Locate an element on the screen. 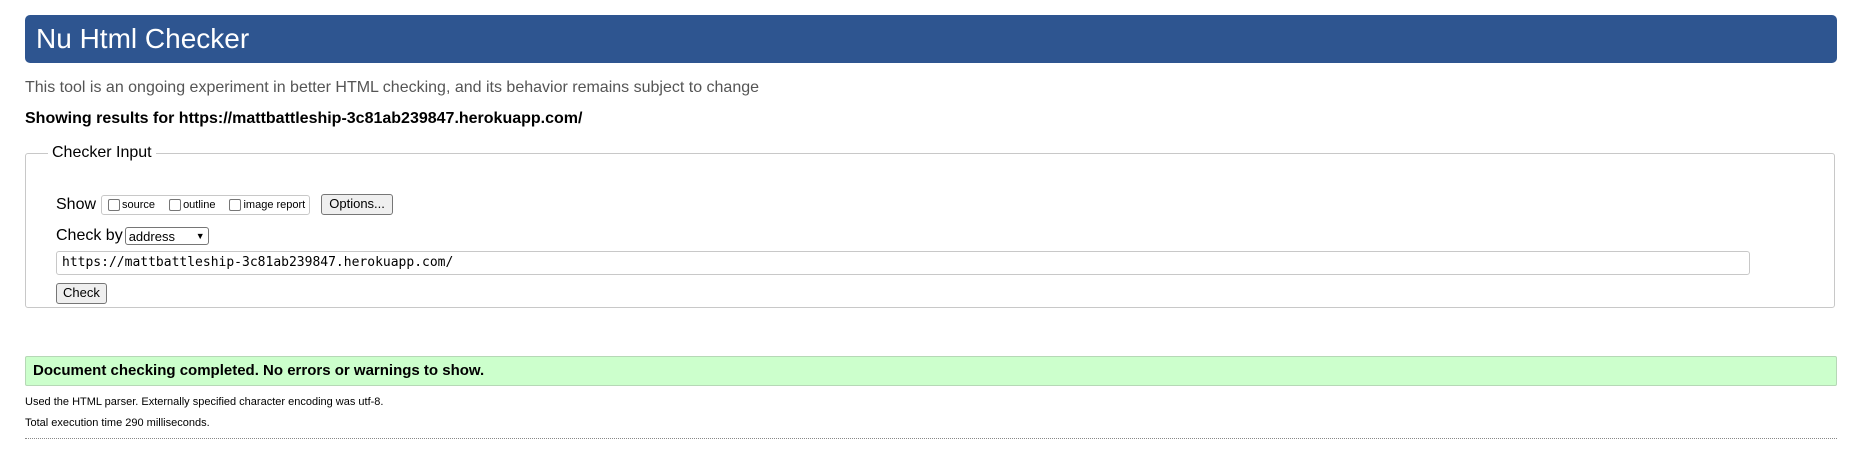  image-report-checkbox-label: image report is located at coordinates (274, 204).